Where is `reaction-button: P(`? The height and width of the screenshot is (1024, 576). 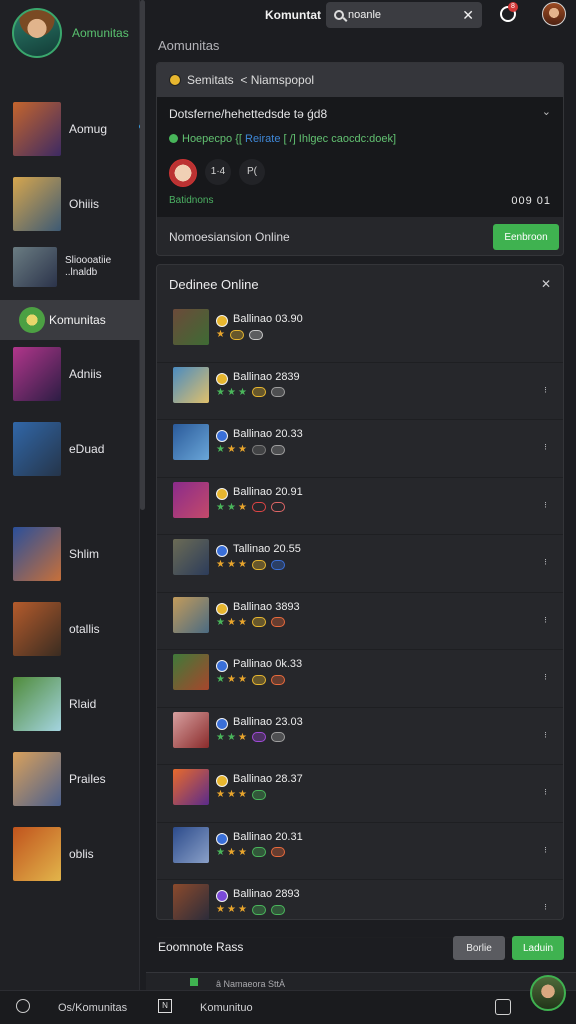
reaction-button: P( is located at coordinates (252, 172).